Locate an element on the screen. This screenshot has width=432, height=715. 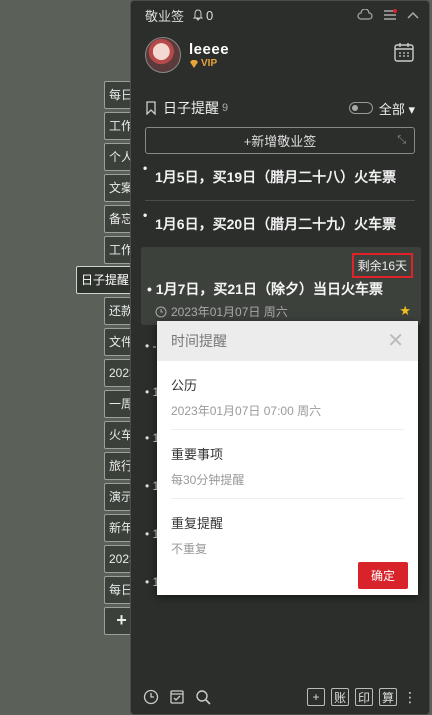
collapse-icon is located at coordinates (413, 15).